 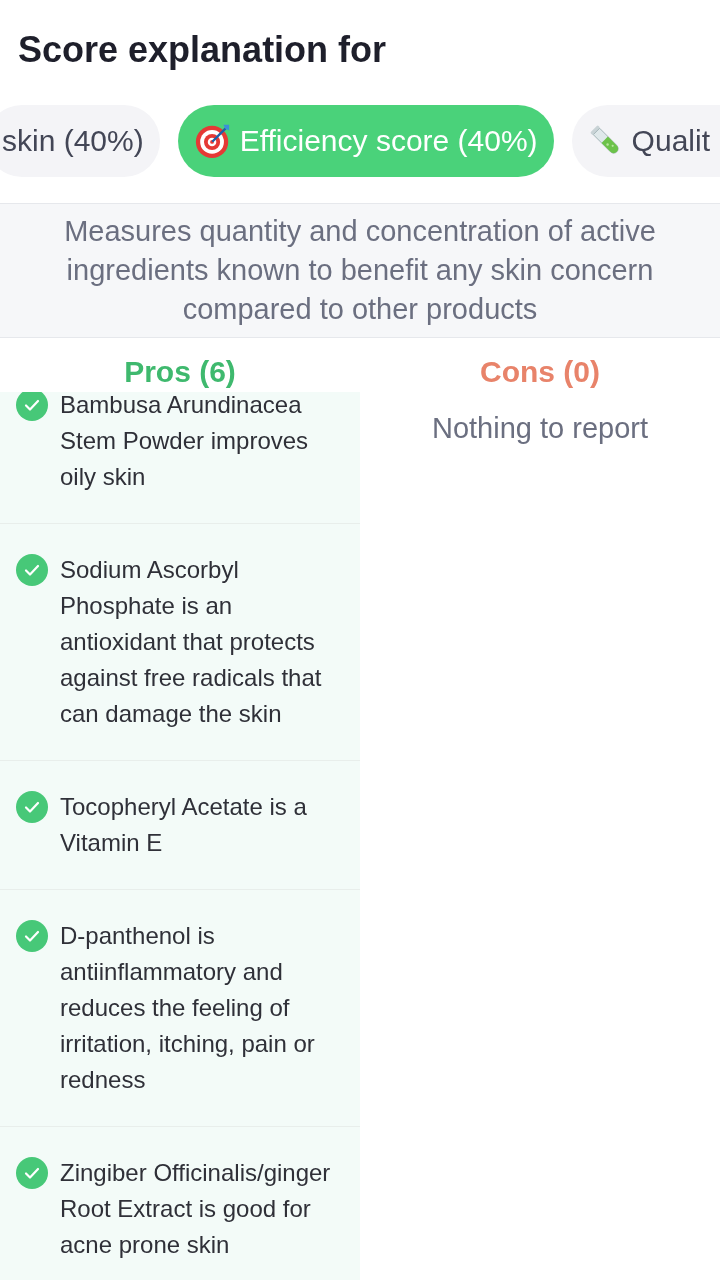 What do you see at coordinates (185, 442) in the screenshot?
I see `pro-item-text: Bambusa Arundinacea Stem Powder improves oily skin` at bounding box center [185, 442].